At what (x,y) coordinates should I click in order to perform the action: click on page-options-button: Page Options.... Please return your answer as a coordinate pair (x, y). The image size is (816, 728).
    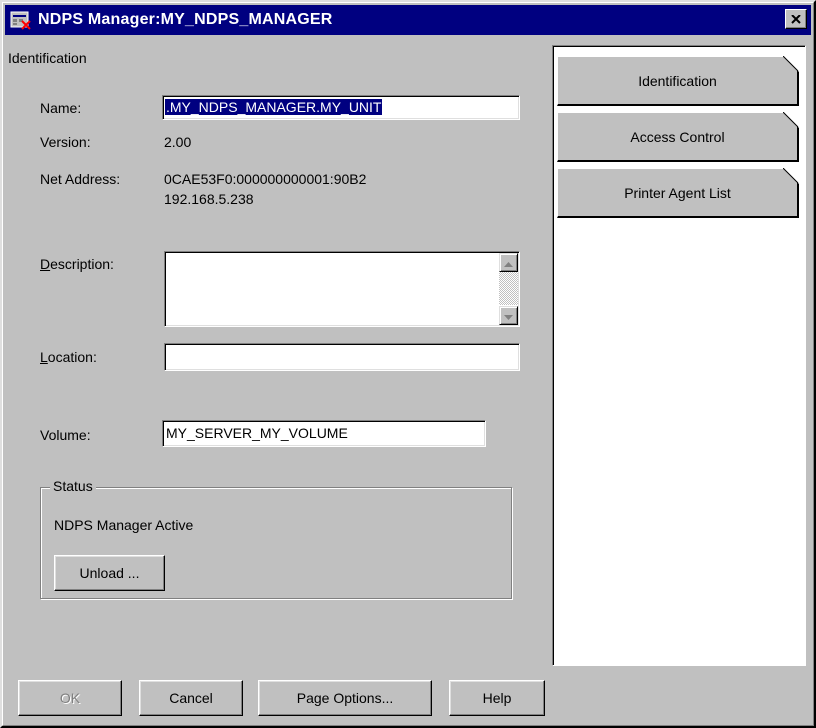
    Looking at the image, I should click on (345, 698).